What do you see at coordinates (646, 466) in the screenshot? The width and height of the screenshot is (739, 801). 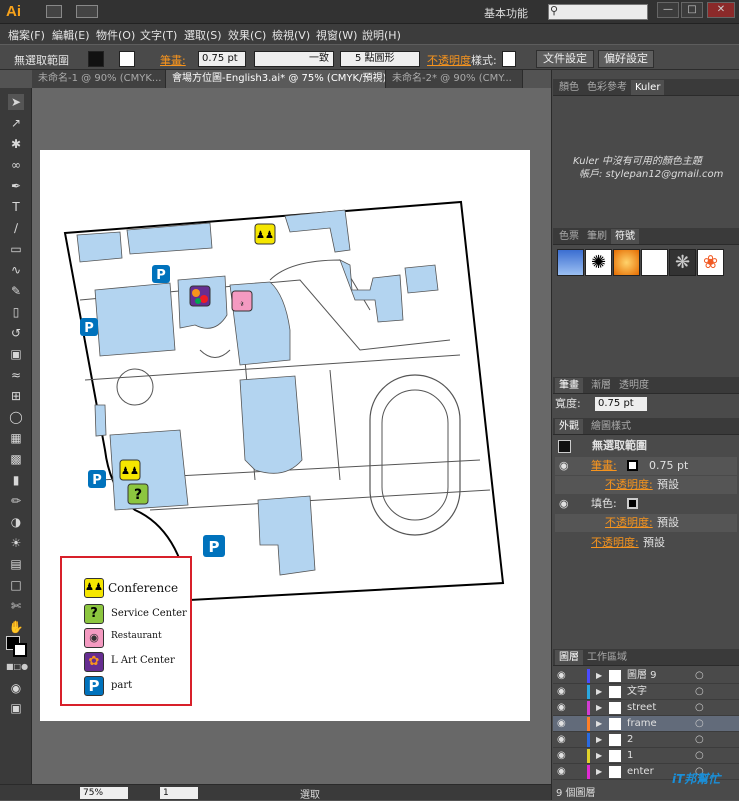 I see `appearance-stroke-row: ◉ 筆畫: 0.75 pt` at bounding box center [646, 466].